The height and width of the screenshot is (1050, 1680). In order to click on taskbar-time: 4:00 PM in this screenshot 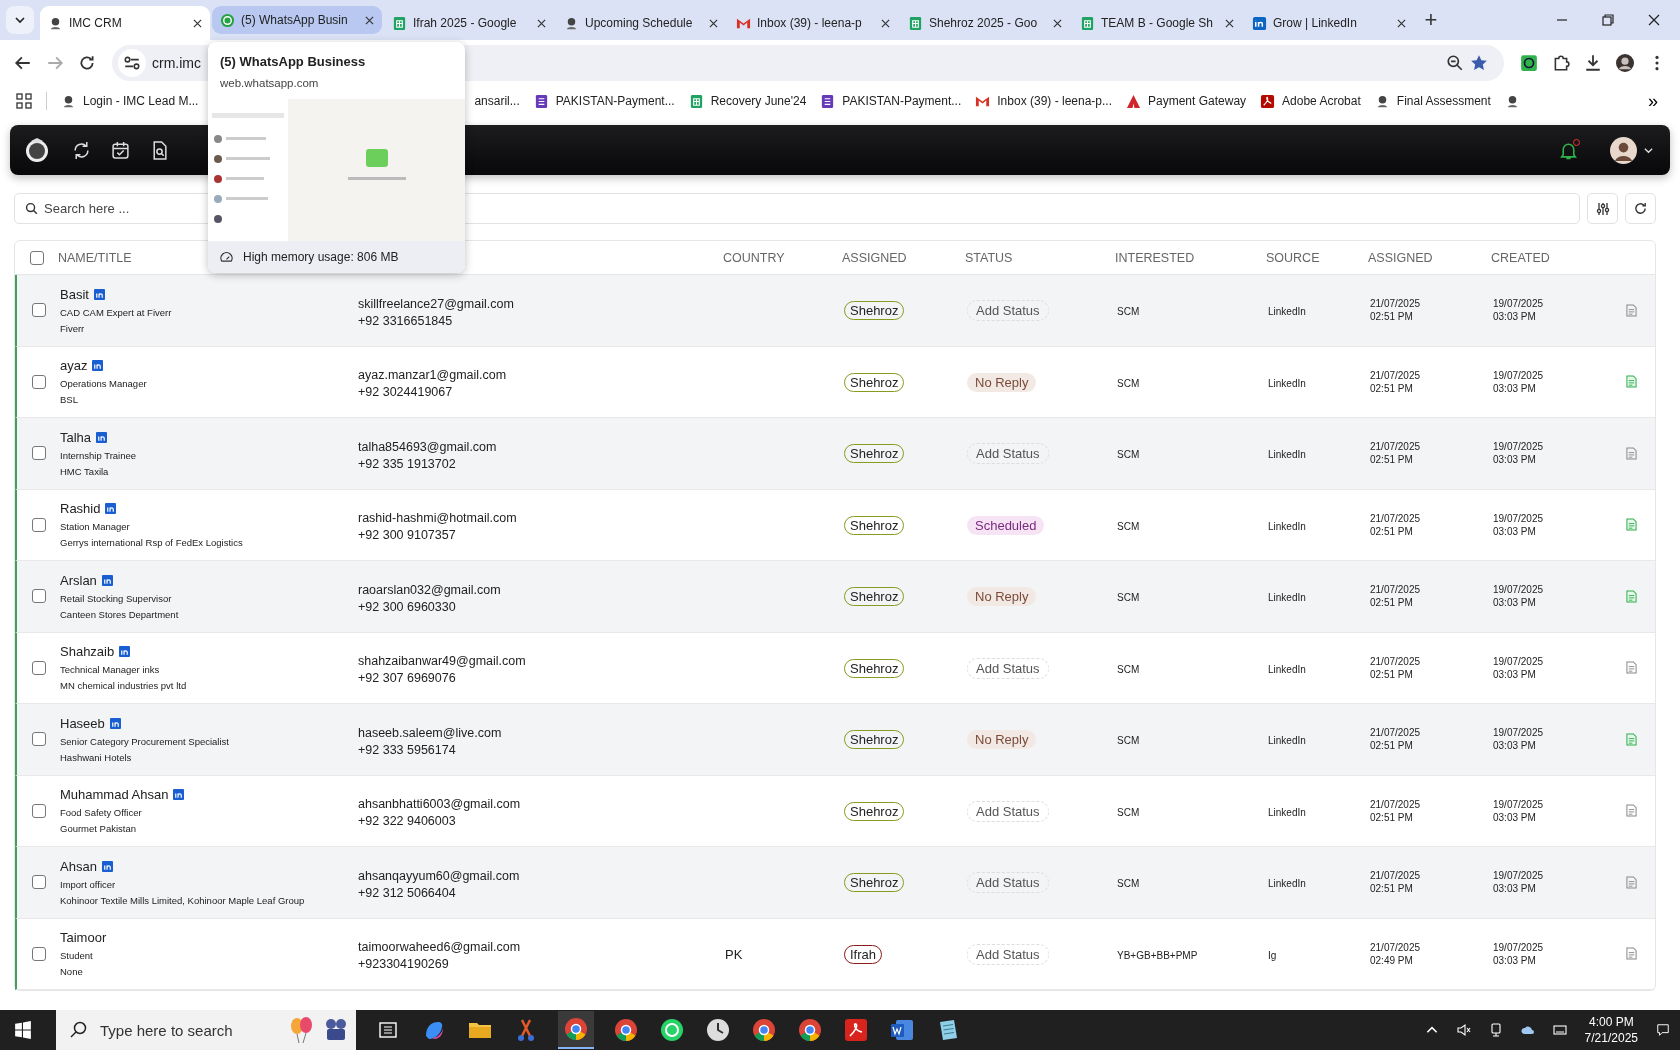, I will do `click(1611, 1022)`.